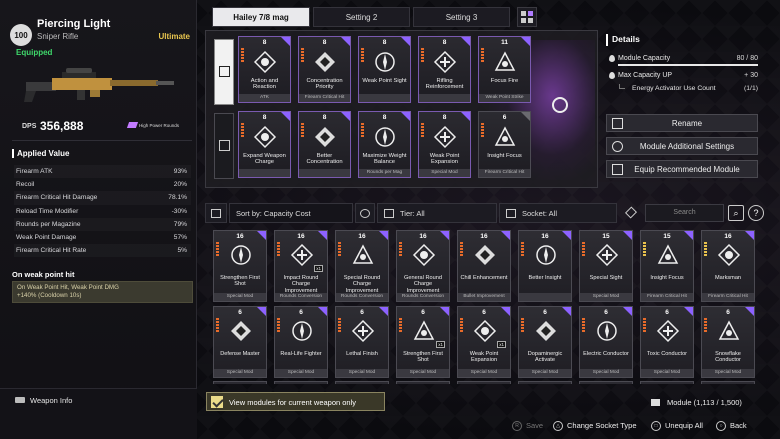 The width and height of the screenshot is (780, 439). Describe the element at coordinates (682, 169) in the screenshot. I see `equip-recommended-button: Equip Recommended Module` at that location.